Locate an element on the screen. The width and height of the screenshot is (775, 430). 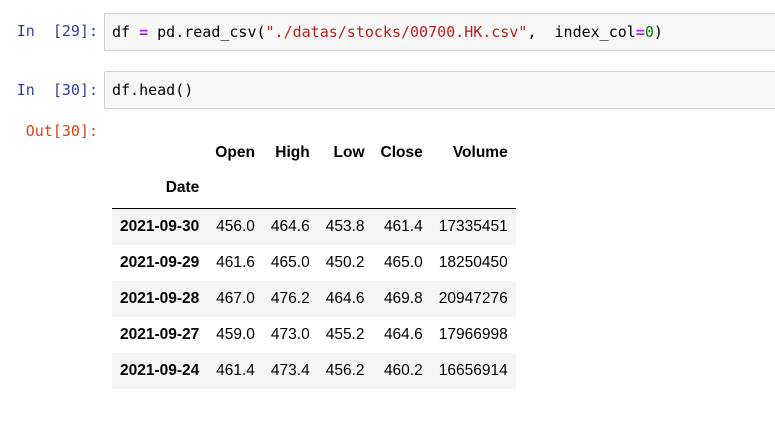
table-cell-close: 464.6 is located at coordinates (403, 334).